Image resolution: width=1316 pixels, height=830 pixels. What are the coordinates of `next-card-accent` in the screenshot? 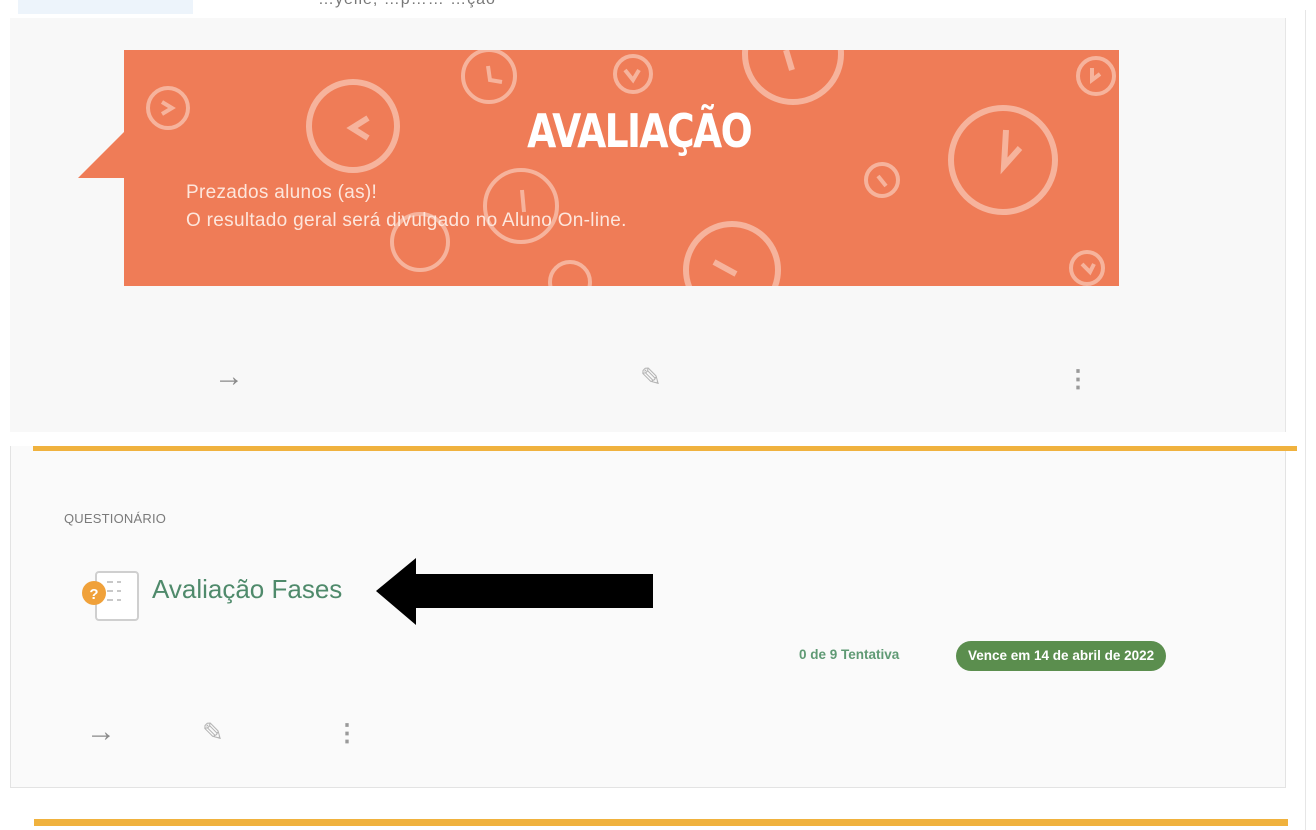 It's located at (661, 822).